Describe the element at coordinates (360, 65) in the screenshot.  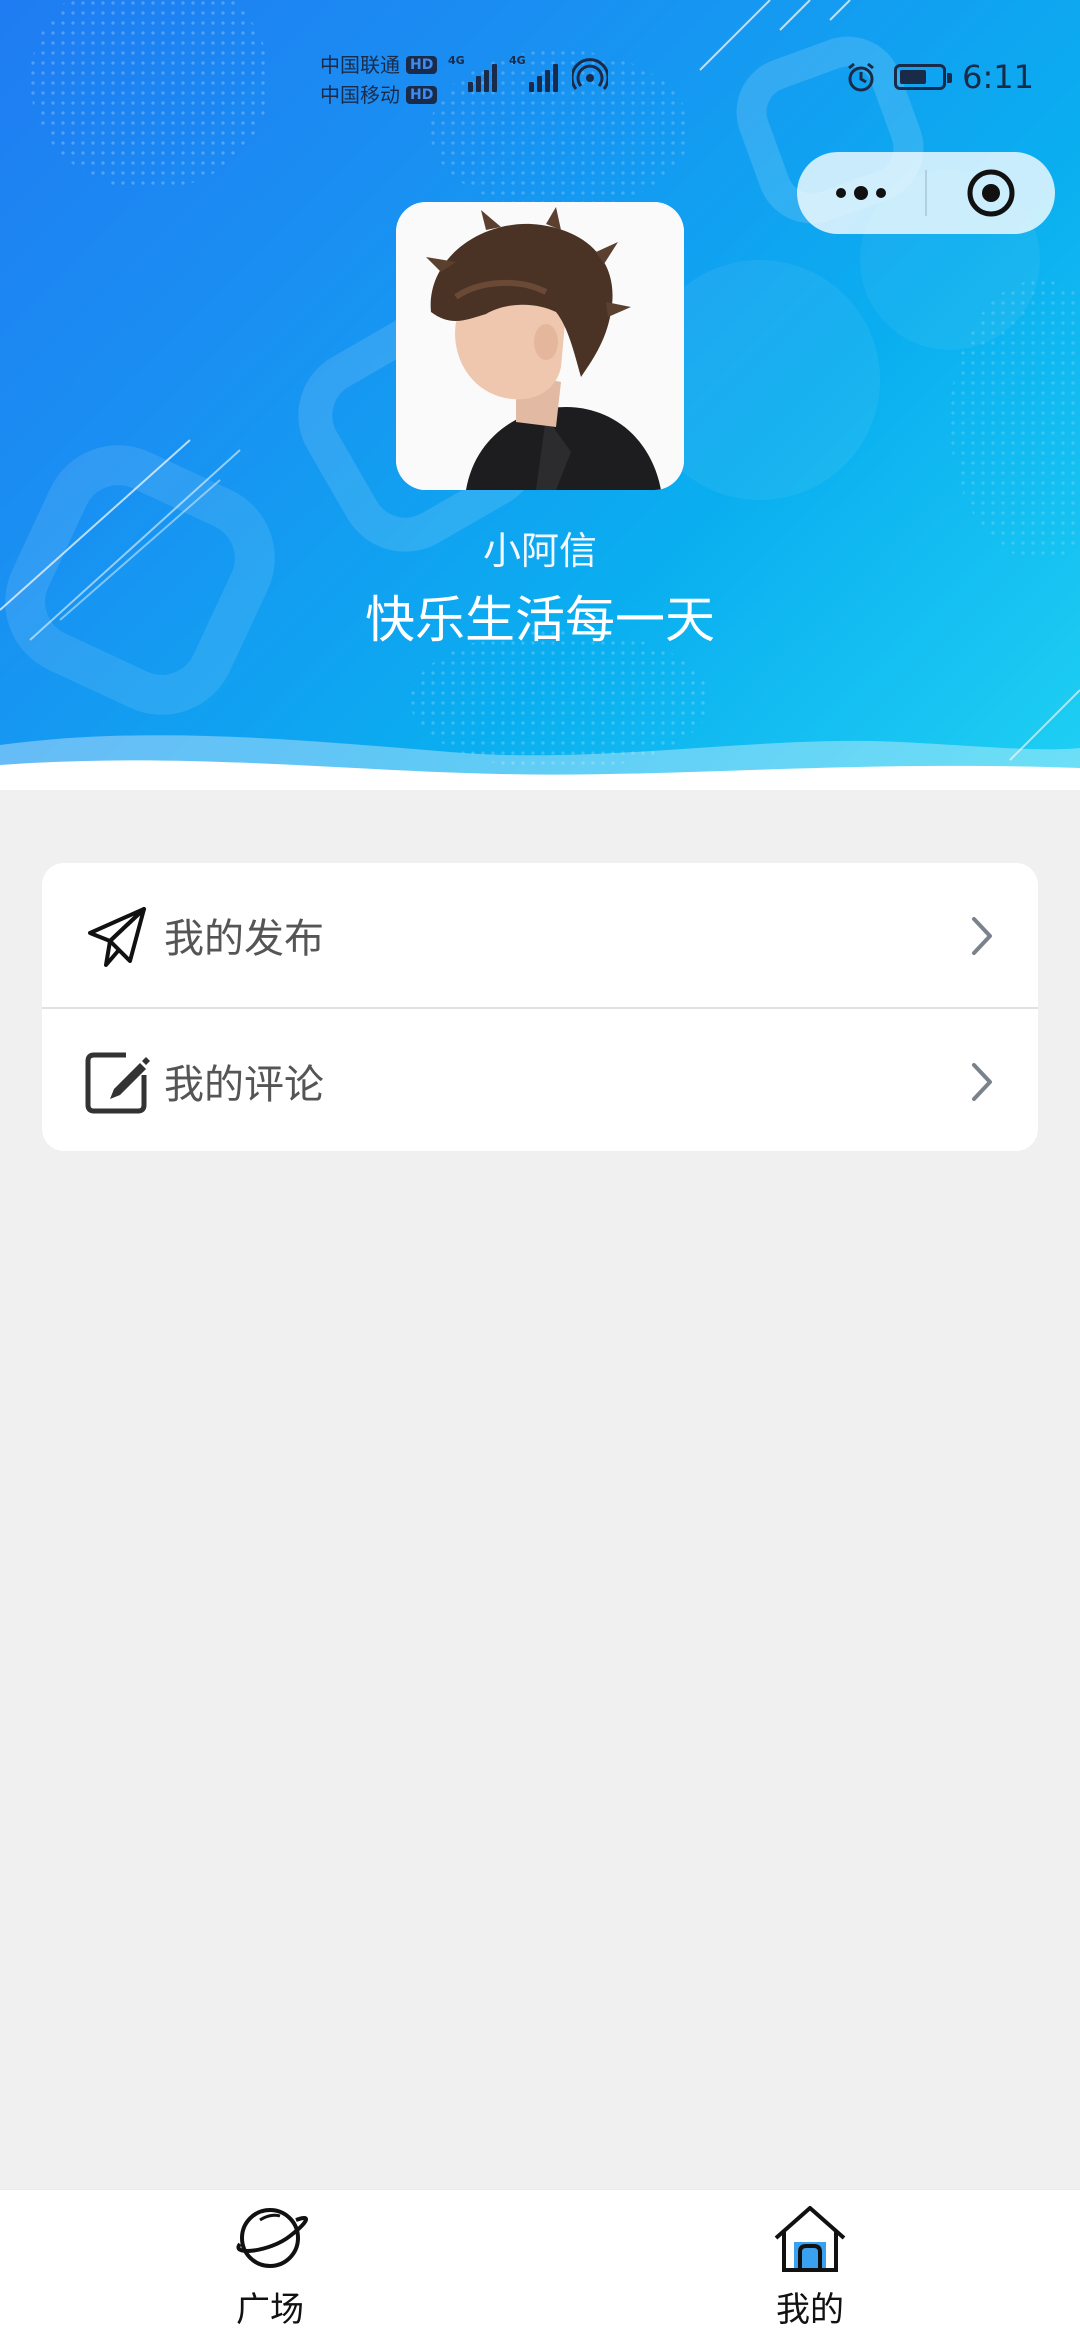
I see `carrier-1: 中国联通` at that location.